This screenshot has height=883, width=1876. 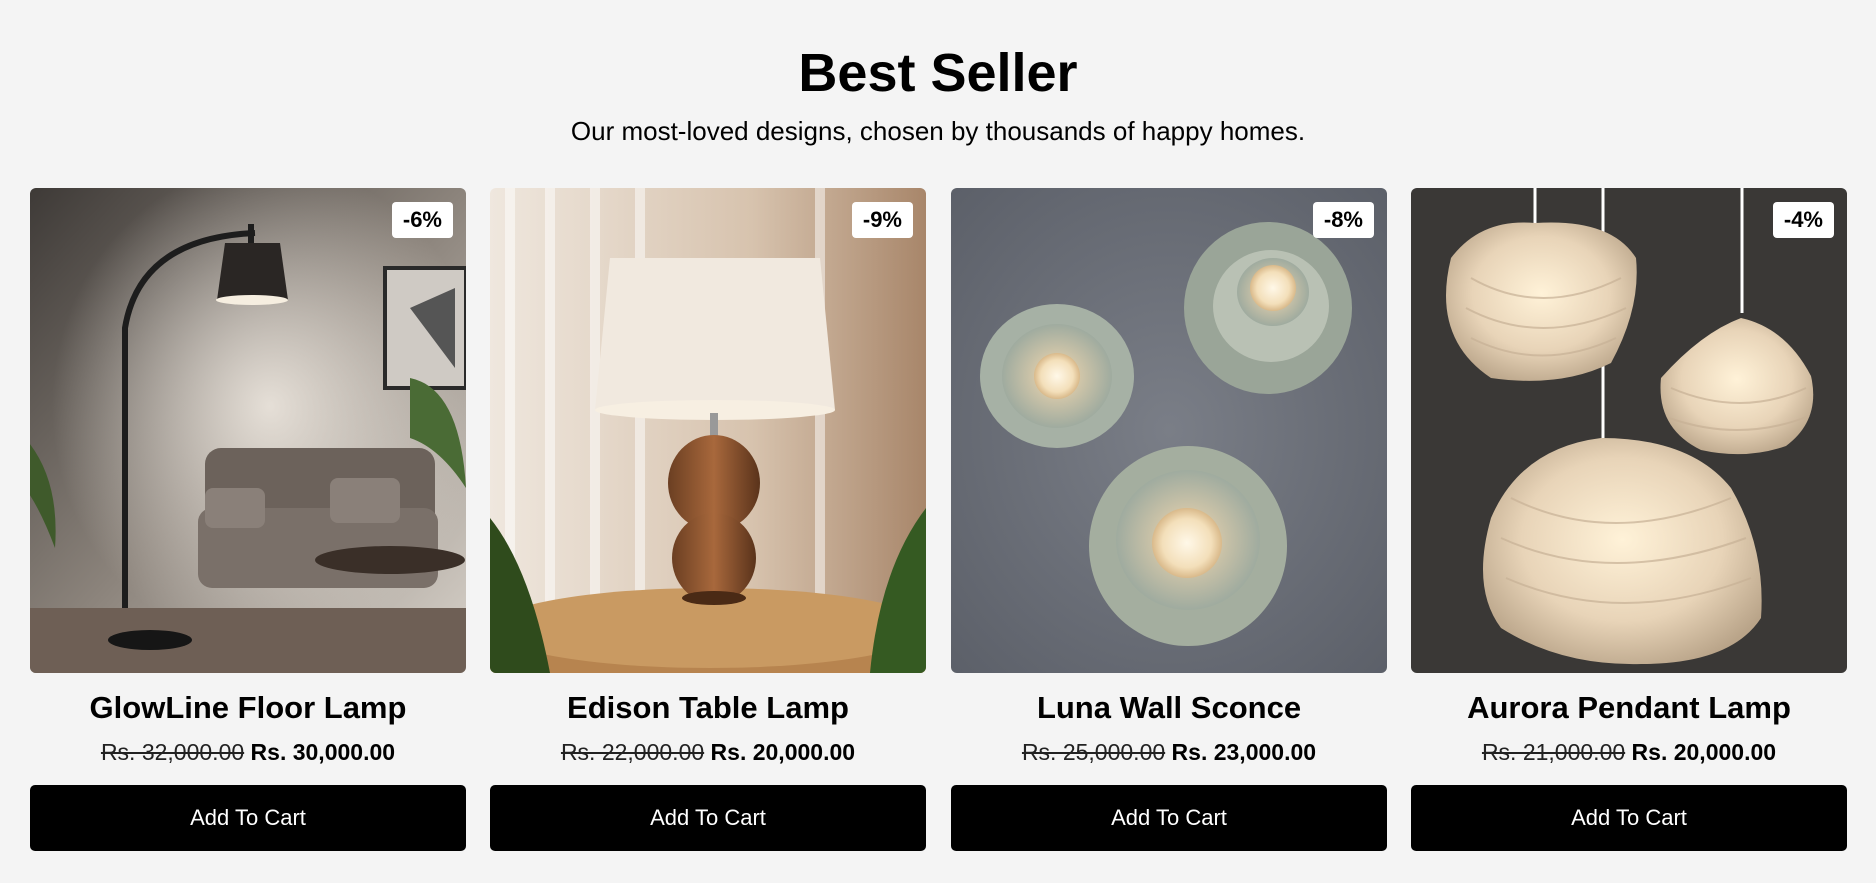 What do you see at coordinates (323, 752) in the screenshot?
I see `sale-price: Rs. 30,000.00` at bounding box center [323, 752].